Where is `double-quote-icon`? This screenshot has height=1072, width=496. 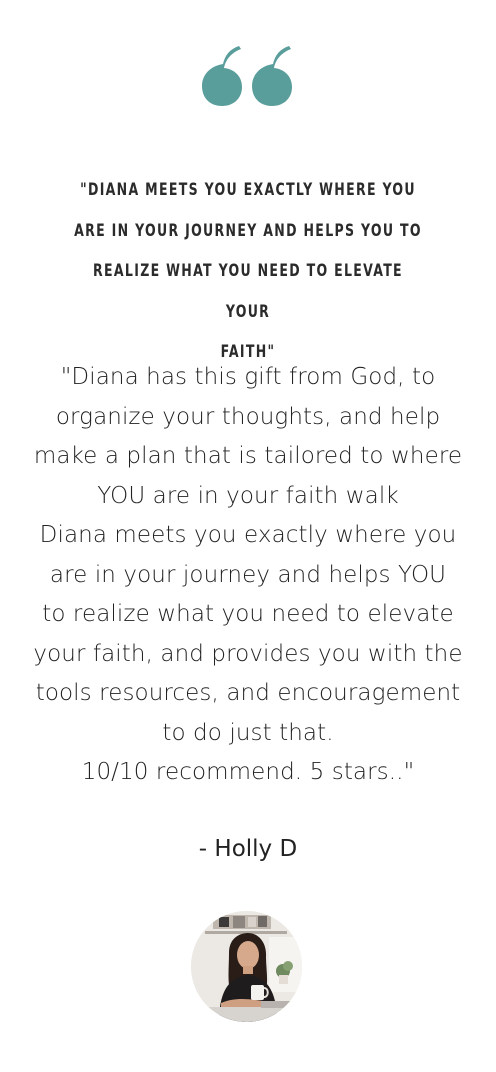 double-quote-icon is located at coordinates (247, 76).